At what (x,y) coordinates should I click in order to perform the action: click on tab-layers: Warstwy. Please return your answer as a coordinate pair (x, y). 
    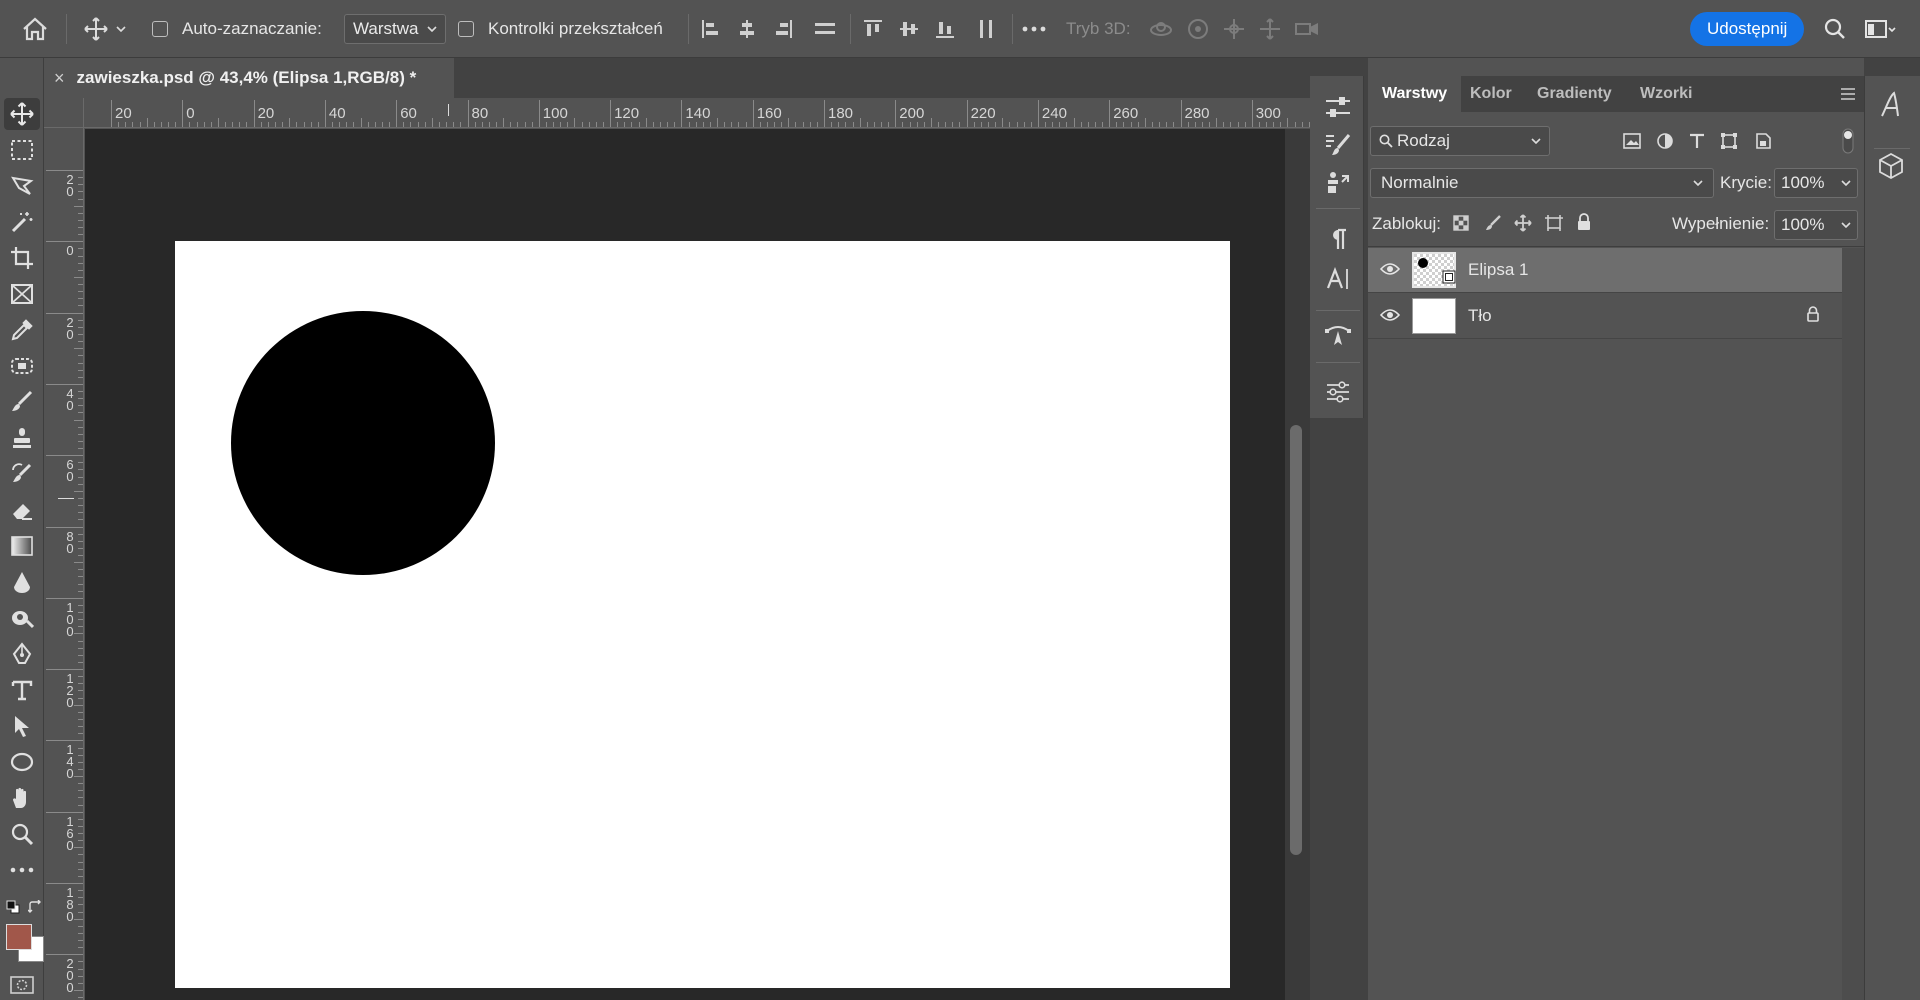
    Looking at the image, I should click on (1415, 94).